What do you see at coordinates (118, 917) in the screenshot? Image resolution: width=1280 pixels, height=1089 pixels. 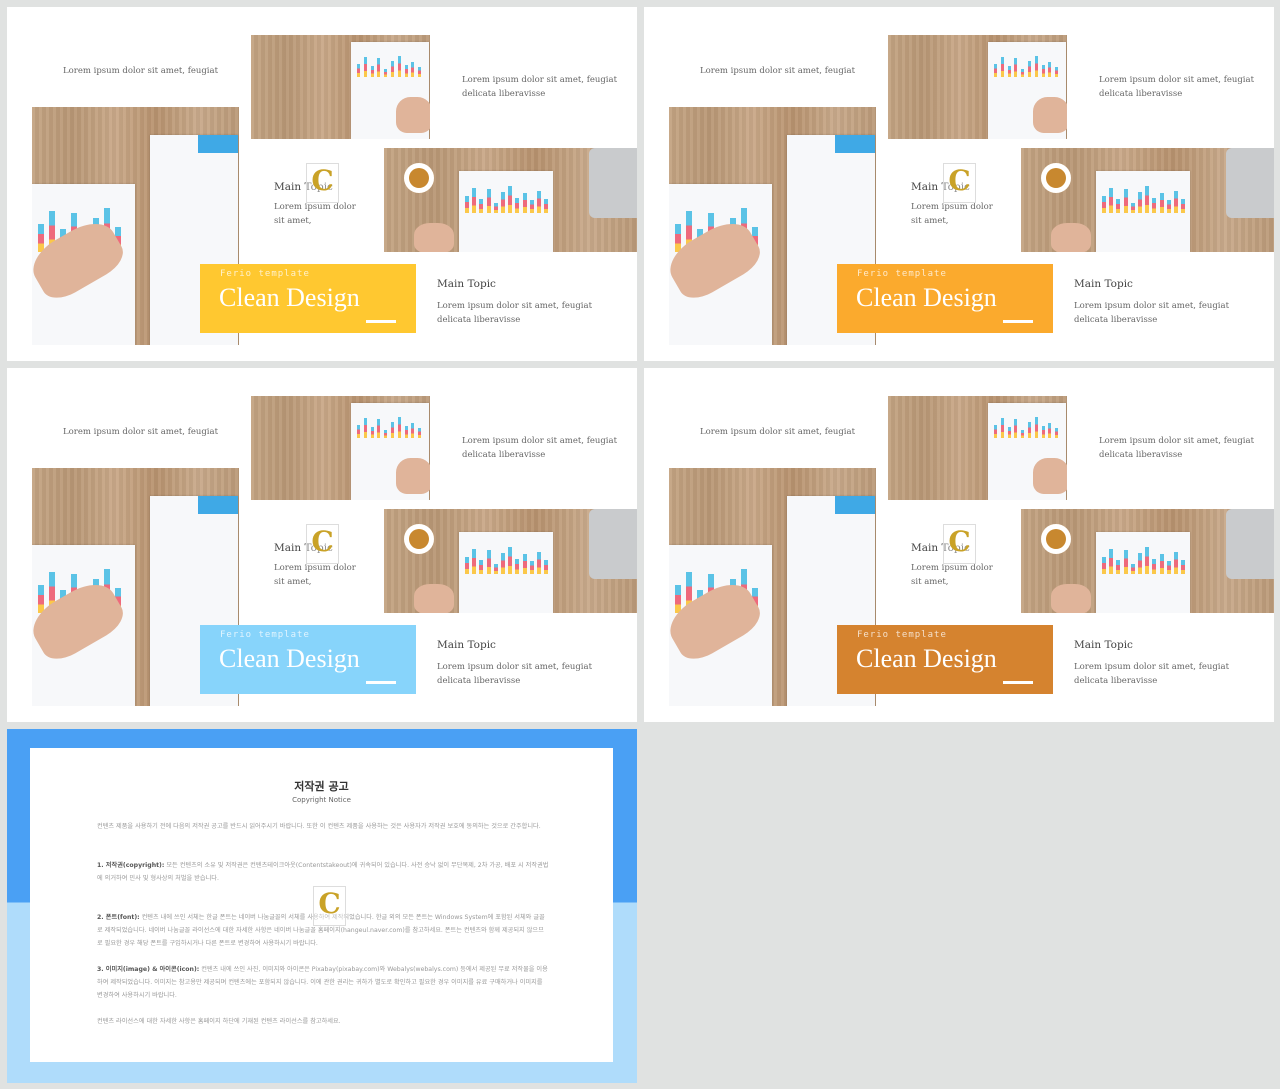 I see `item-label: 2. 폰트(font):` at bounding box center [118, 917].